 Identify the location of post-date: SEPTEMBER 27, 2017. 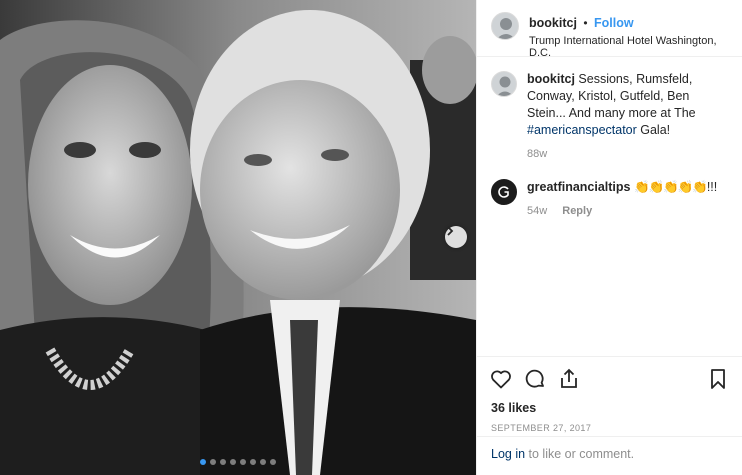
(541, 428).